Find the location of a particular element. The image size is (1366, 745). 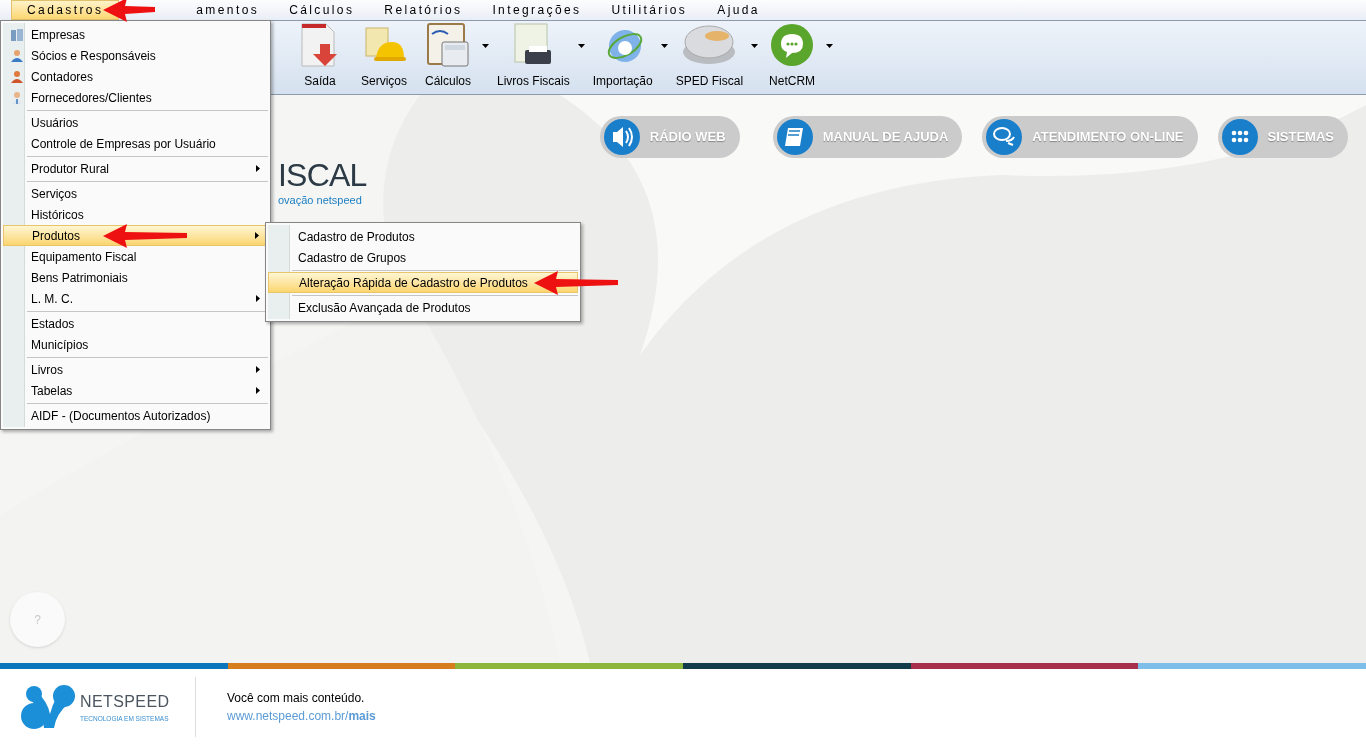

chat-icon is located at coordinates (1004, 136).